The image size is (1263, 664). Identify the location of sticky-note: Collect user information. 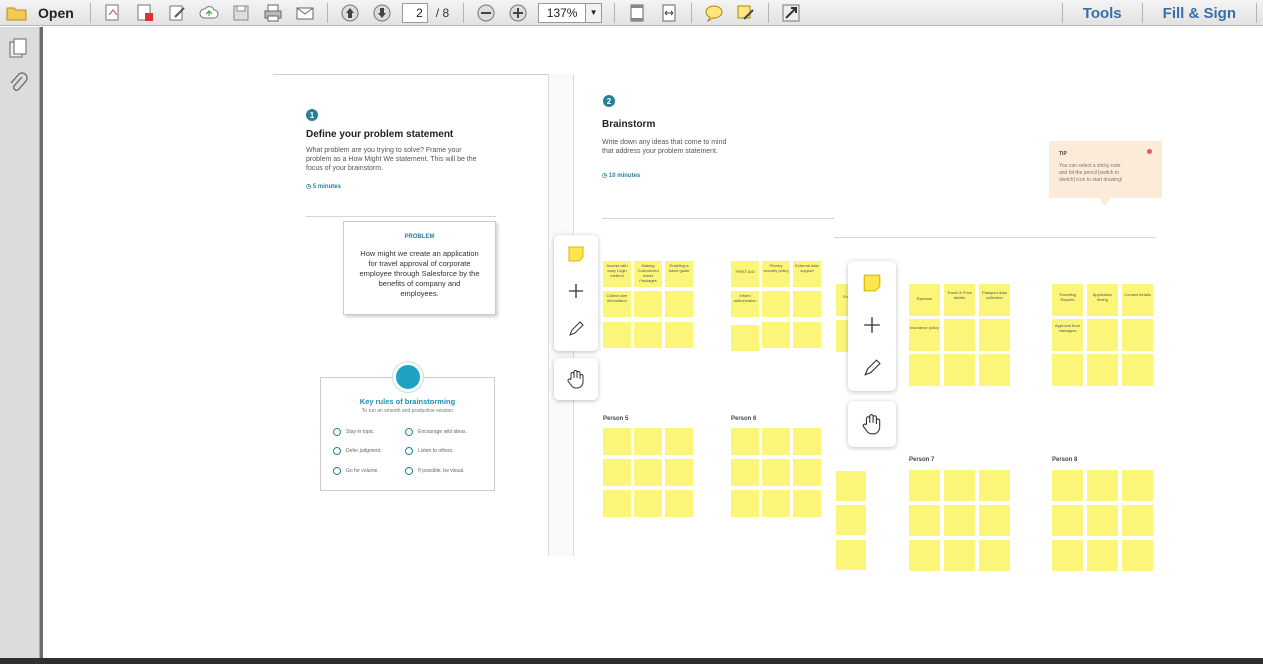
(617, 304).